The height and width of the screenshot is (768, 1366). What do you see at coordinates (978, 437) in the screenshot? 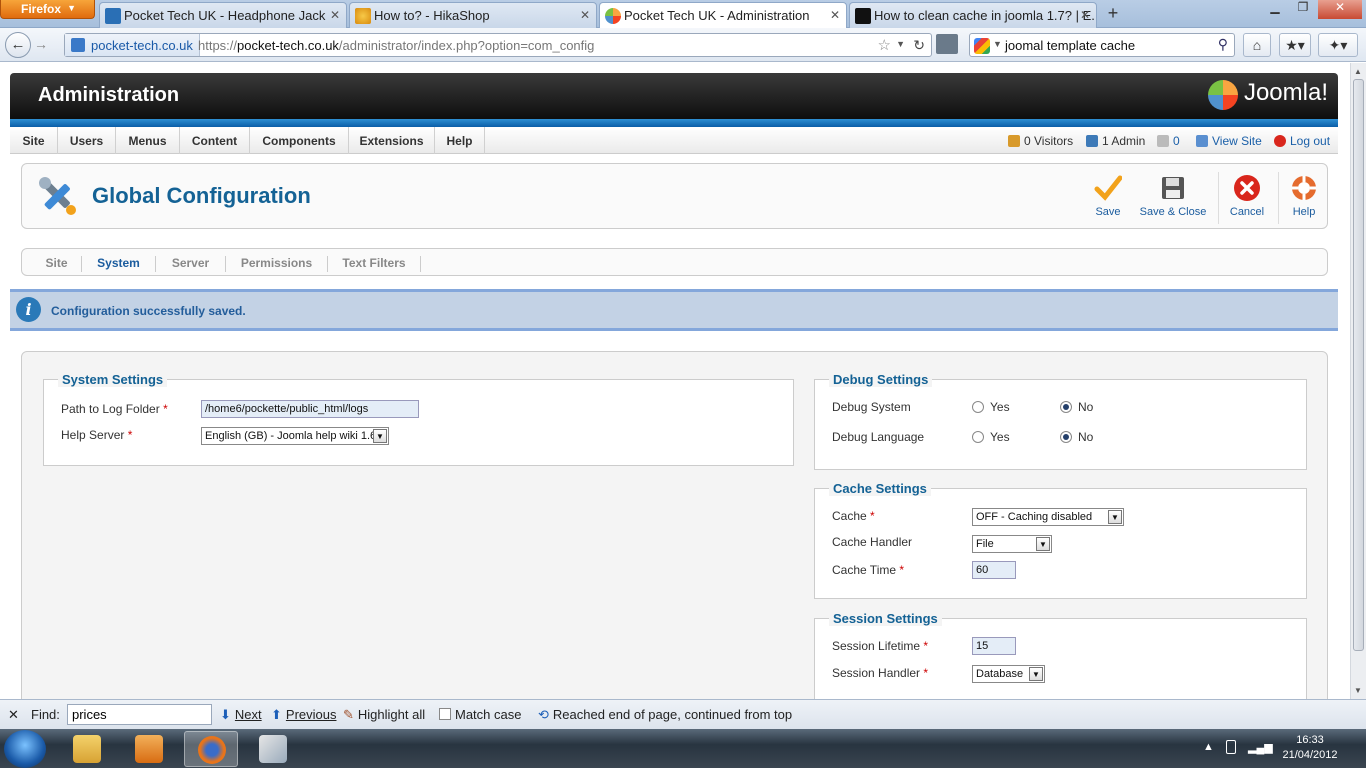
I see `debug-language-yes-radio` at bounding box center [978, 437].